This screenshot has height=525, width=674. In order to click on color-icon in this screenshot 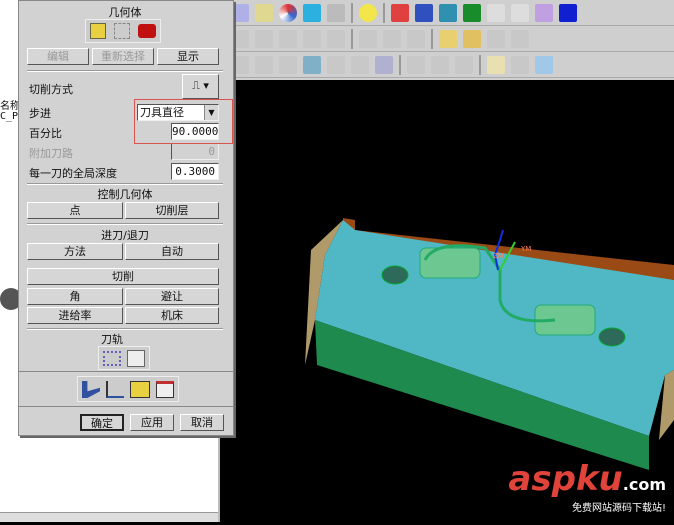, I will do `click(288, 12)`.